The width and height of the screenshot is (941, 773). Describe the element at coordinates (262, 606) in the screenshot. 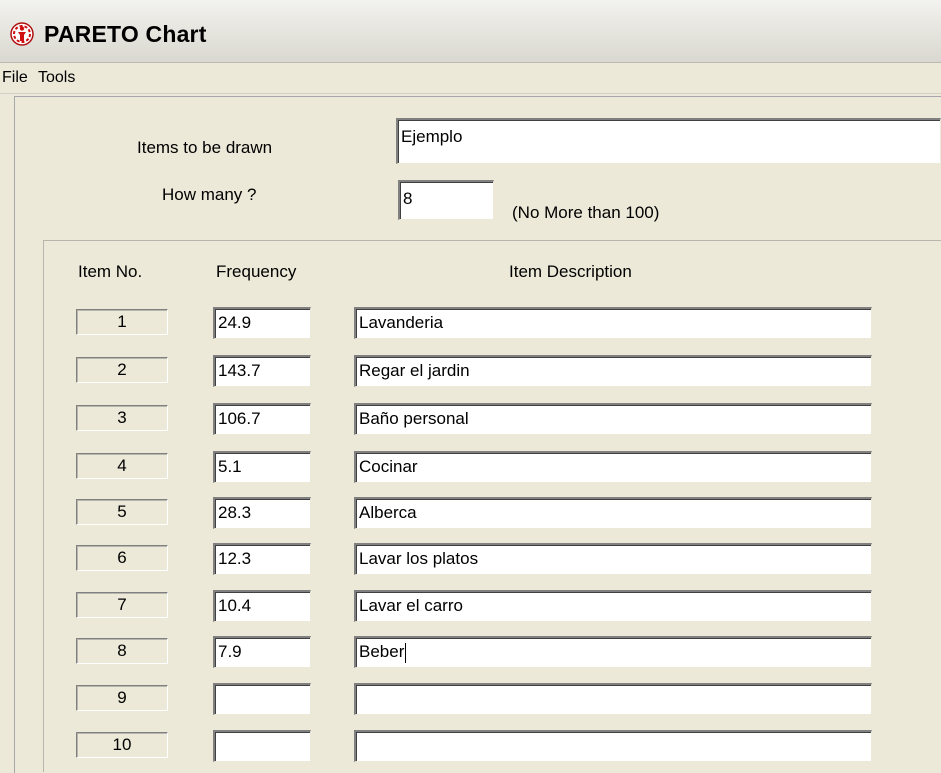

I see `frequency-input: 10.4` at that location.